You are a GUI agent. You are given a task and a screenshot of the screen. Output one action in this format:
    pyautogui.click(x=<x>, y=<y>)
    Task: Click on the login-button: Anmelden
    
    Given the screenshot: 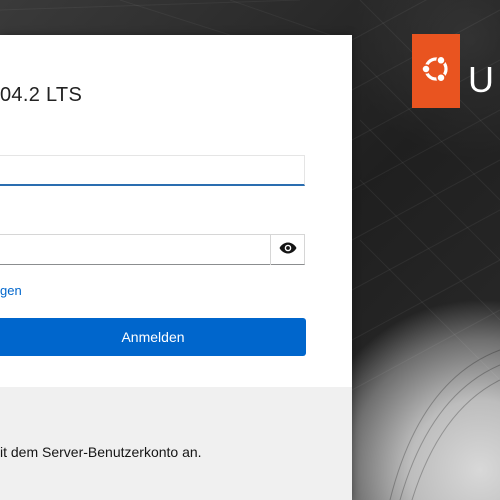 What is the action you would take?
    pyautogui.click(x=153, y=337)
    